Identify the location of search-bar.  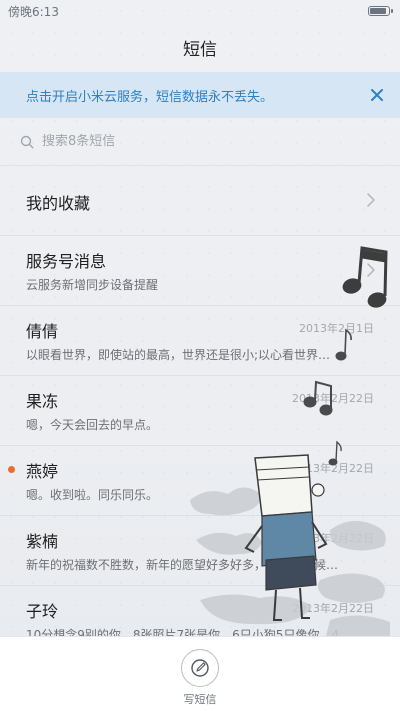
(200, 142).